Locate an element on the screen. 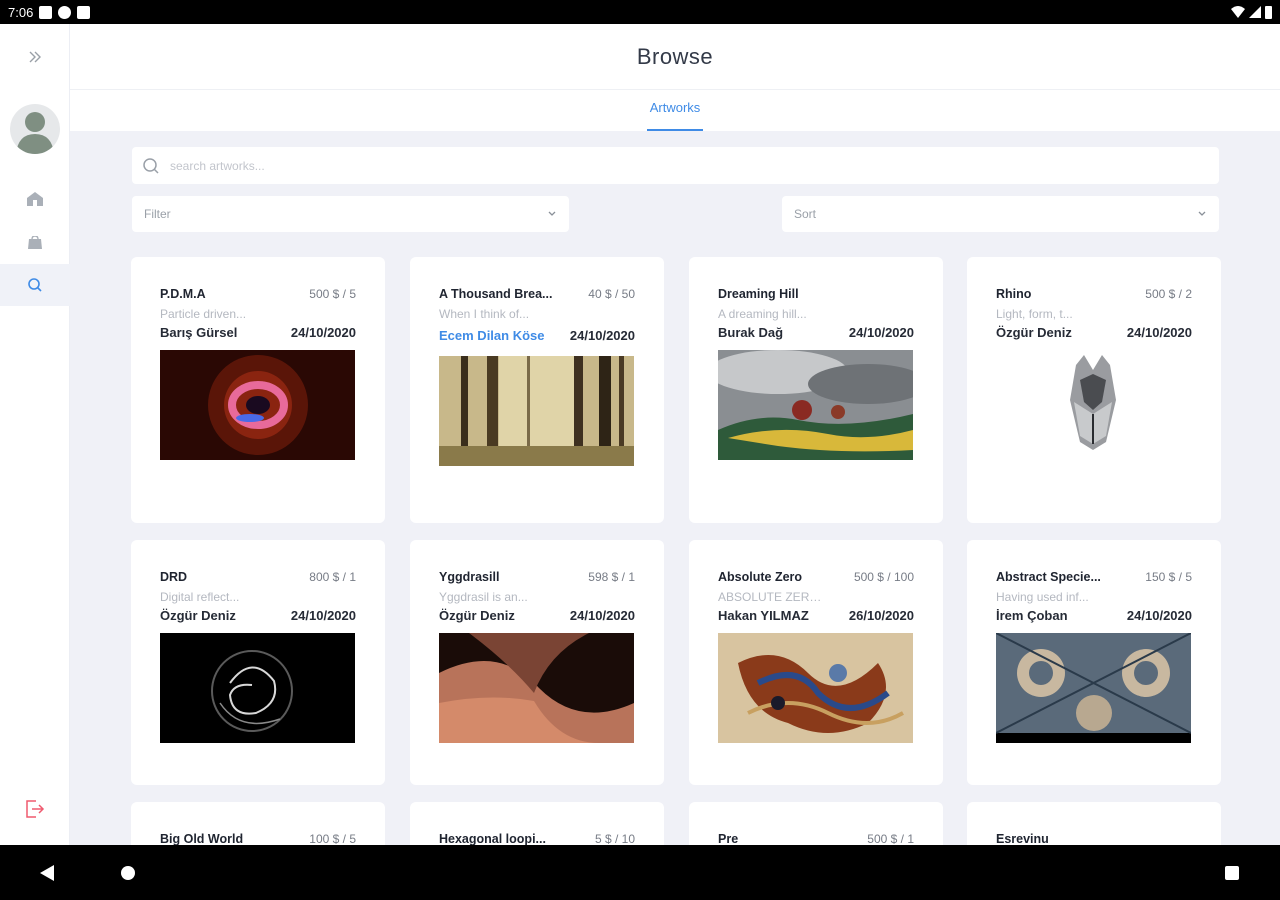 Image resolution: width=1280 pixels, height=900 pixels. home-circle-icon is located at coordinates (128, 873).